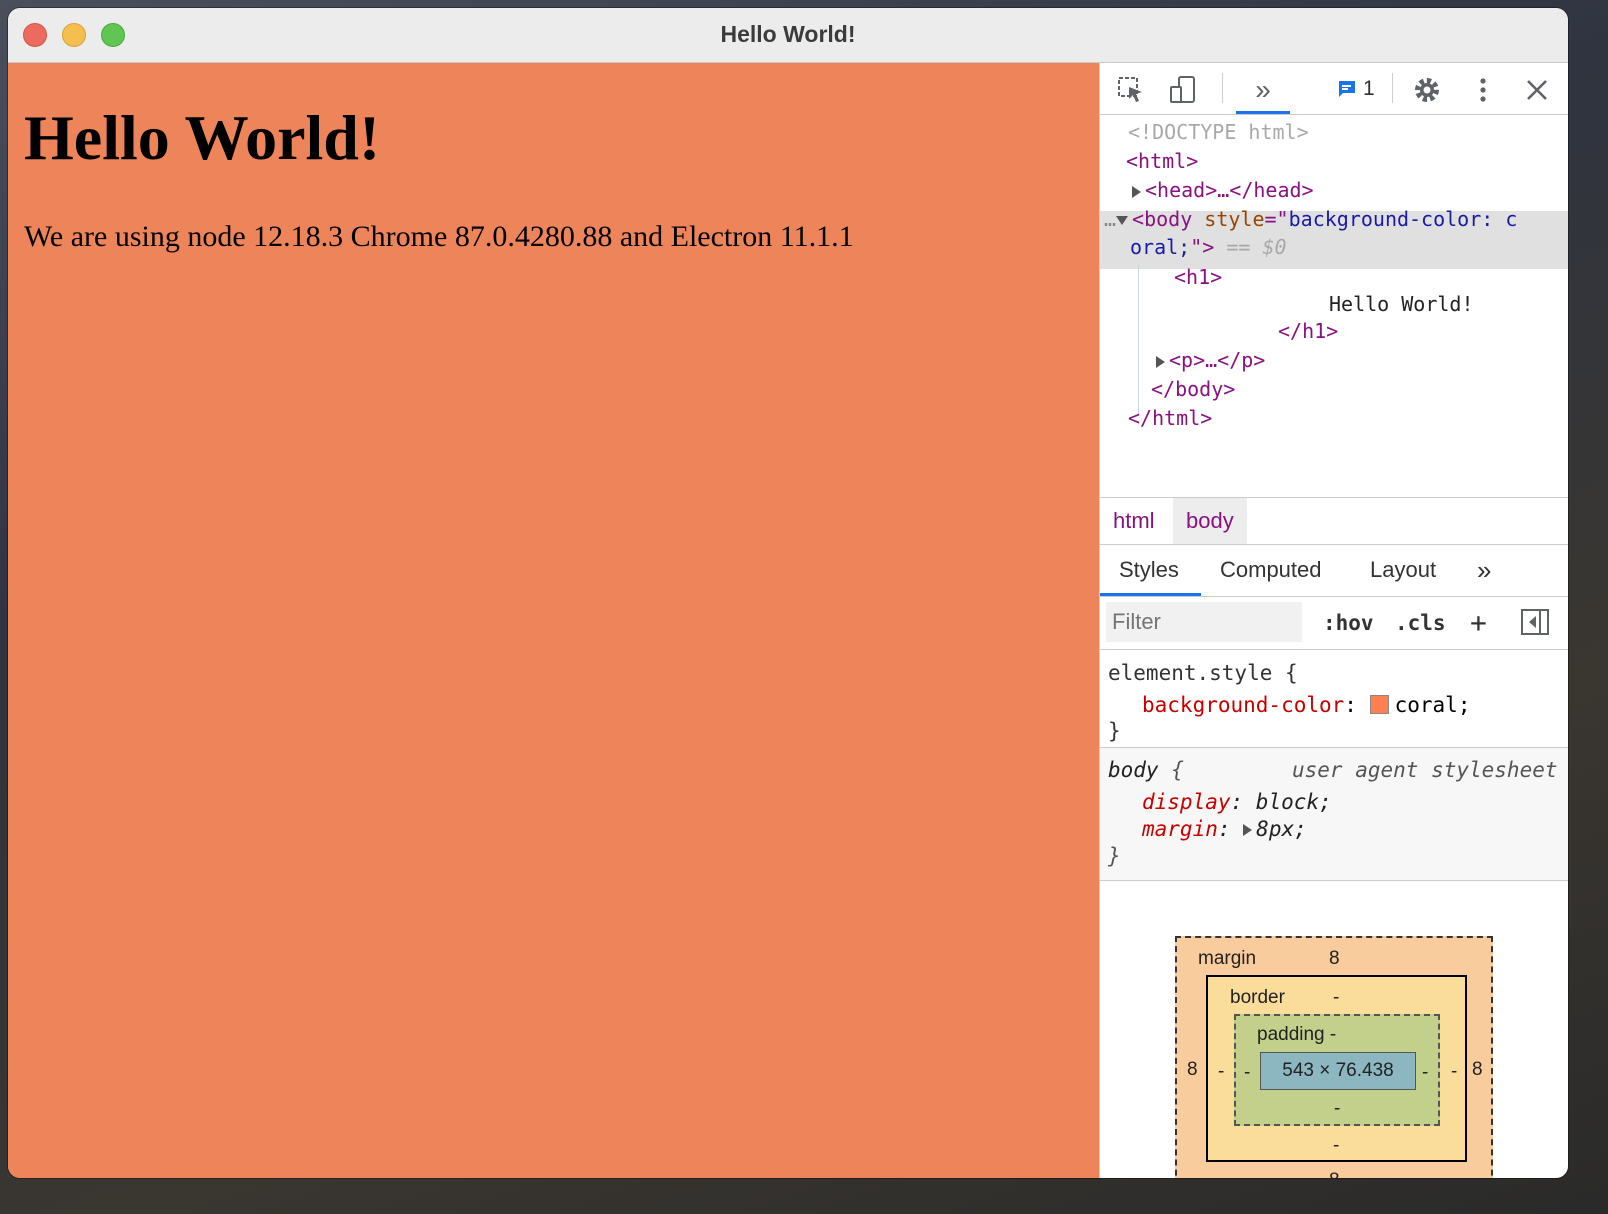 The image size is (1608, 1214). Describe the element at coordinates (1334, 521) in the screenshot. I see `breadcrumb: html body` at that location.